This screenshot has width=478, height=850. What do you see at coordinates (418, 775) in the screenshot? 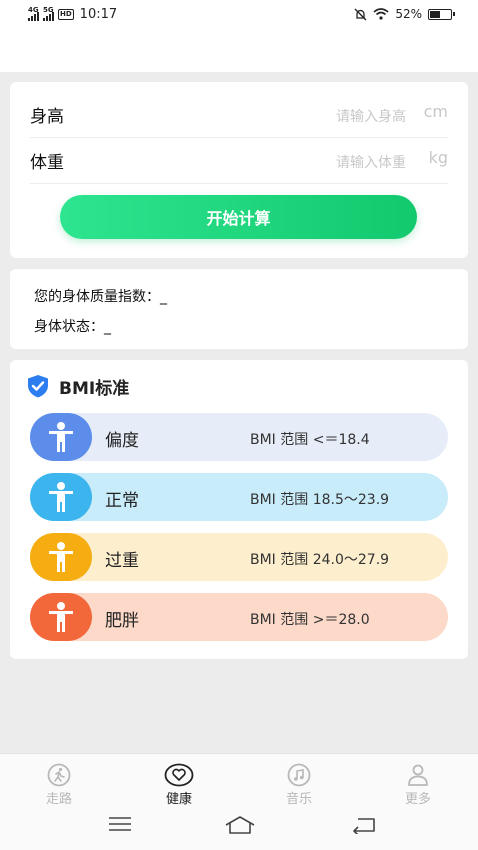
I see `user-icon` at bounding box center [418, 775].